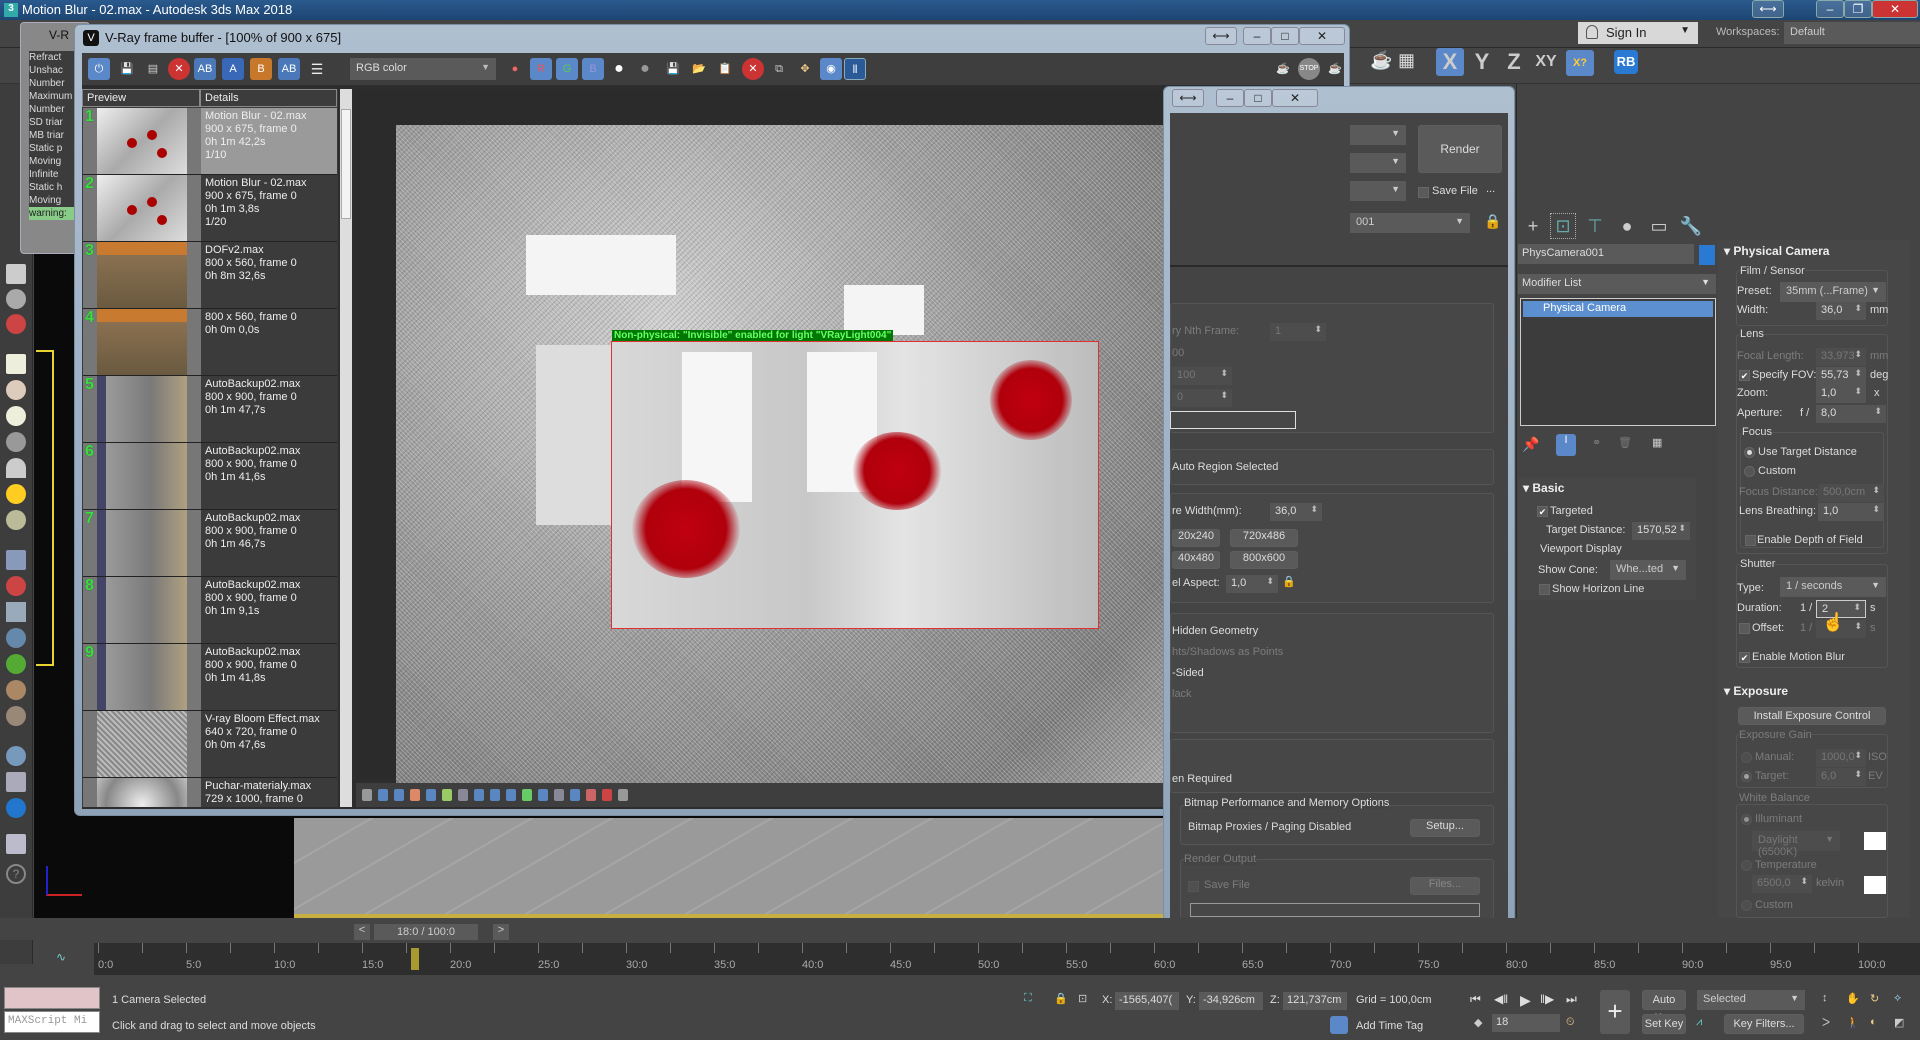 The image size is (1920, 1040). I want to click on show-cone-select: Whe...ted ▼, so click(1648, 570).